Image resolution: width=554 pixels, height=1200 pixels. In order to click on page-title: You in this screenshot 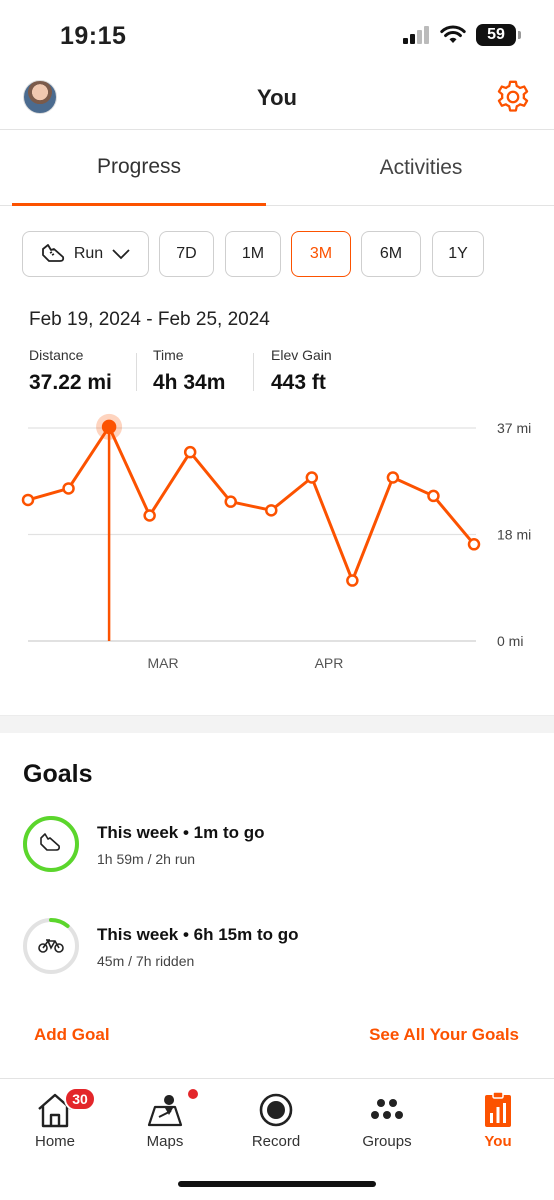, I will do `click(277, 97)`.